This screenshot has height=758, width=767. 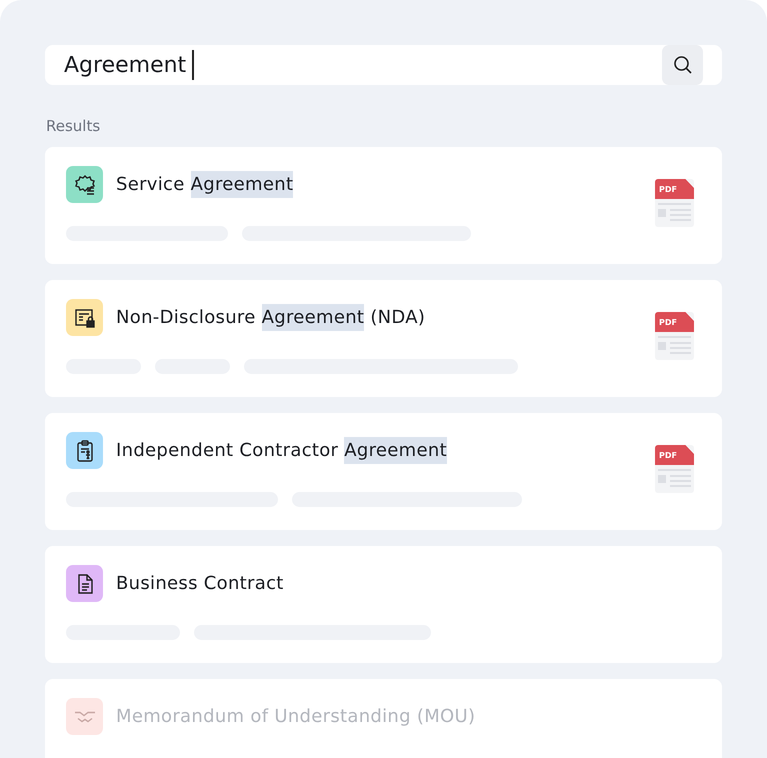 What do you see at coordinates (296, 716) in the screenshot?
I see `result-title: Memorandum of Understanding (MOU)` at bounding box center [296, 716].